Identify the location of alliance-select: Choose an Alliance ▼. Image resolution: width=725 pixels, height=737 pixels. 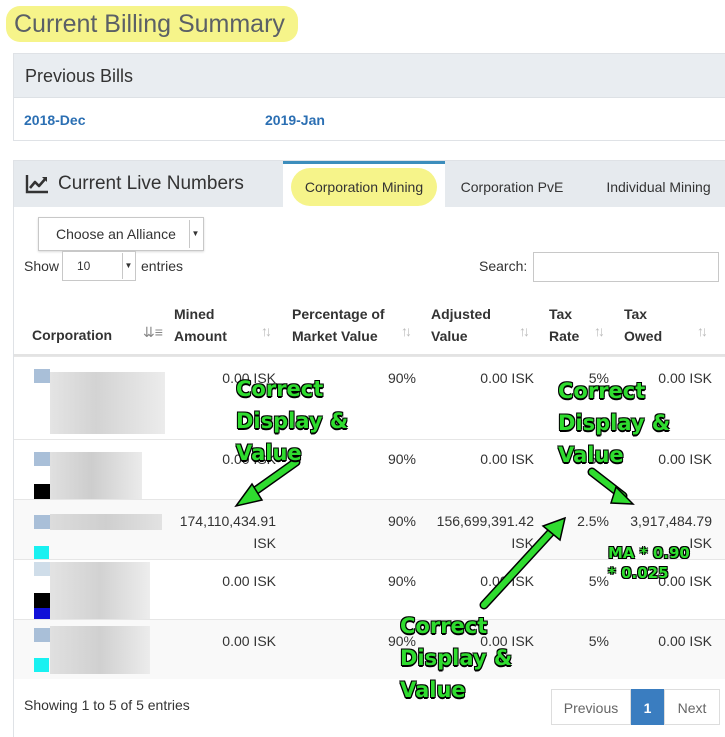
(121, 234).